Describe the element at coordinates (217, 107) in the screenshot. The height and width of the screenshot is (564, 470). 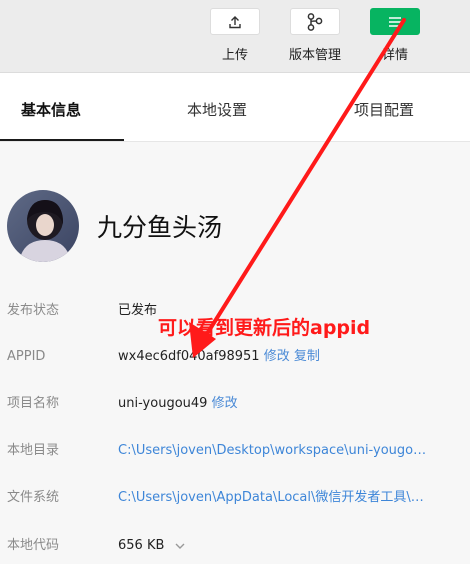
I see `tab-local-settings: 本地设置` at that location.